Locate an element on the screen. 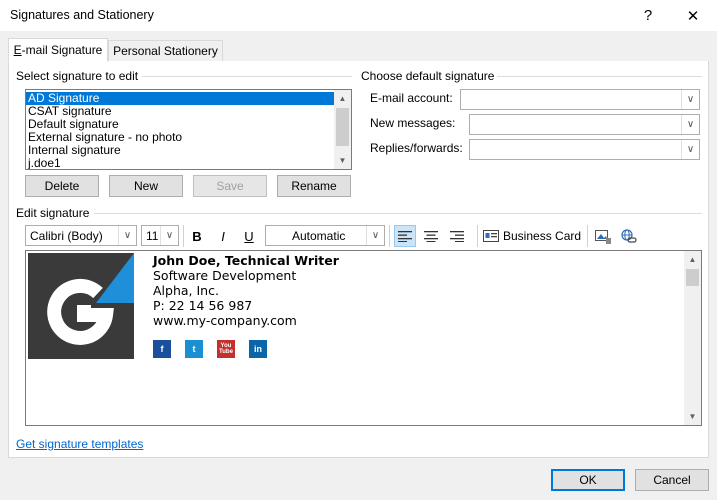 Image resolution: width=717 pixels, height=500 pixels. default-signature-label: Choose default signature is located at coordinates (430, 76).